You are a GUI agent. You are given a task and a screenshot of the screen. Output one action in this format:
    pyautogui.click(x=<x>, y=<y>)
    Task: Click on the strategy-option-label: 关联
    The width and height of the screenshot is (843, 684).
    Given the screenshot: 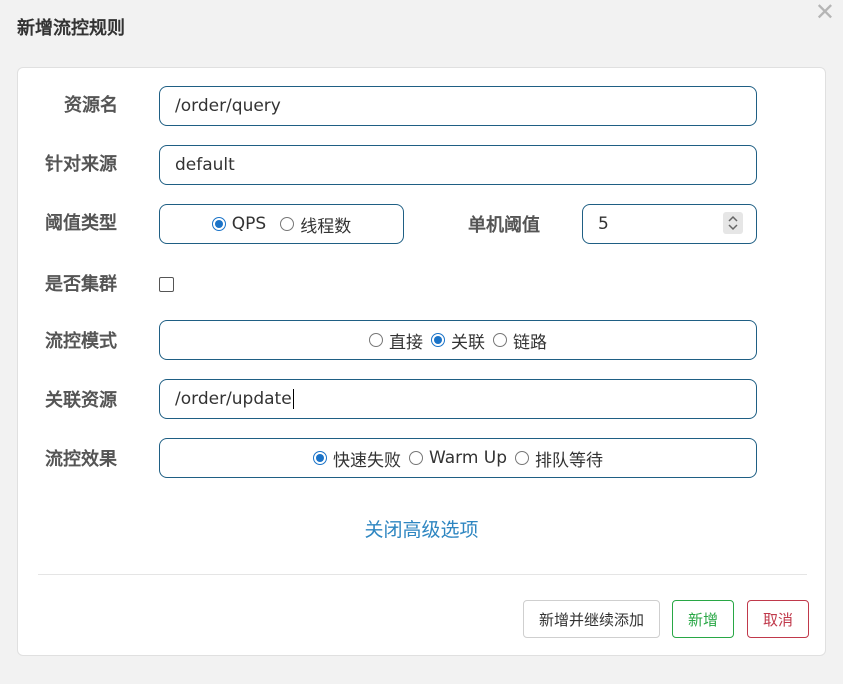 What is the action you would take?
    pyautogui.click(x=468, y=342)
    